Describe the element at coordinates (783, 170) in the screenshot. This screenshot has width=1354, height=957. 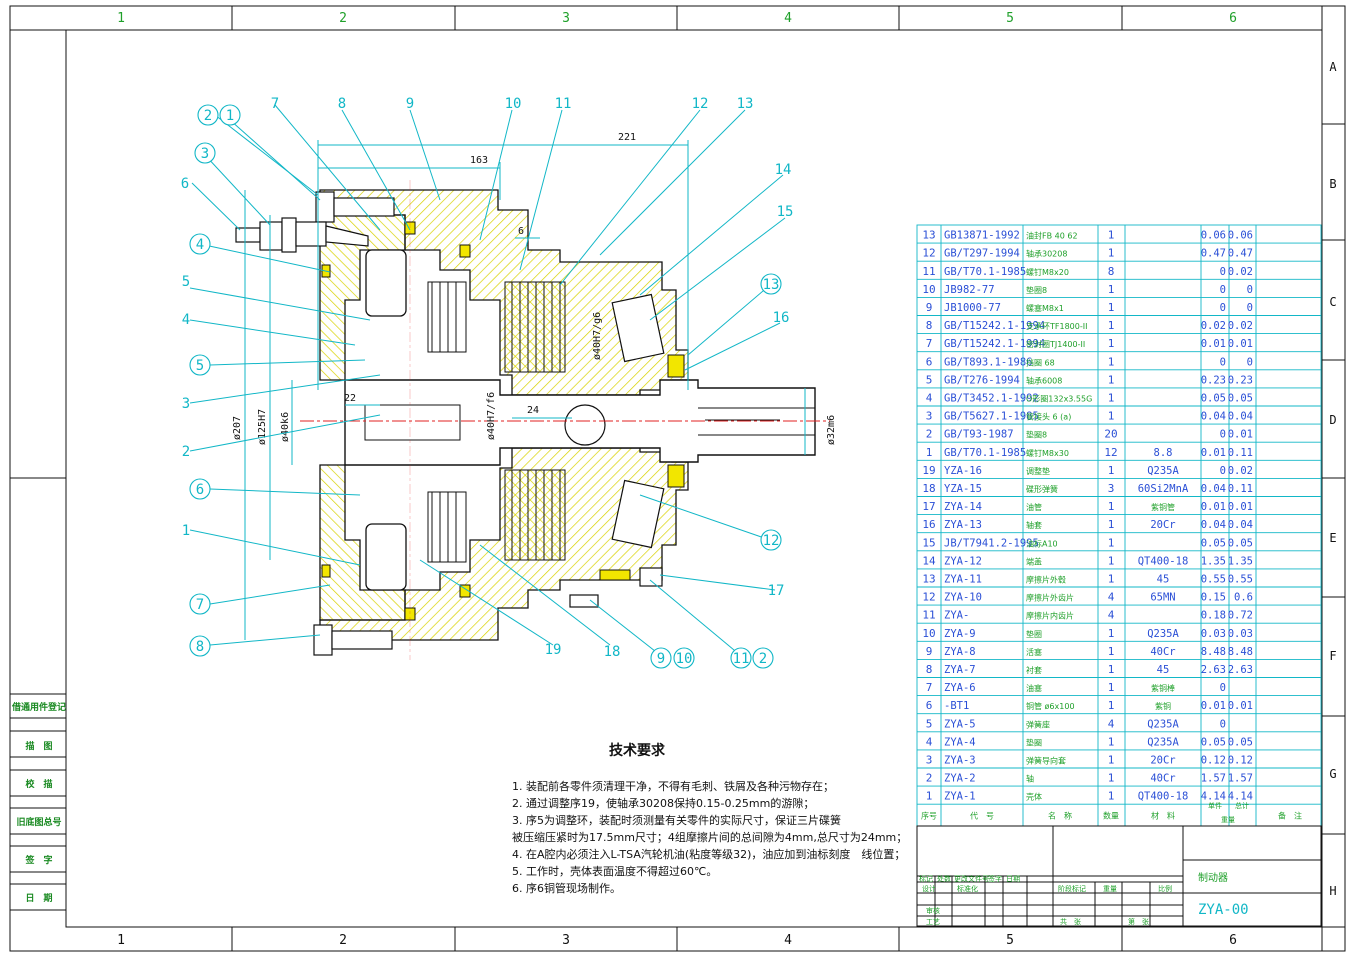
I see `label-14: 14` at that location.